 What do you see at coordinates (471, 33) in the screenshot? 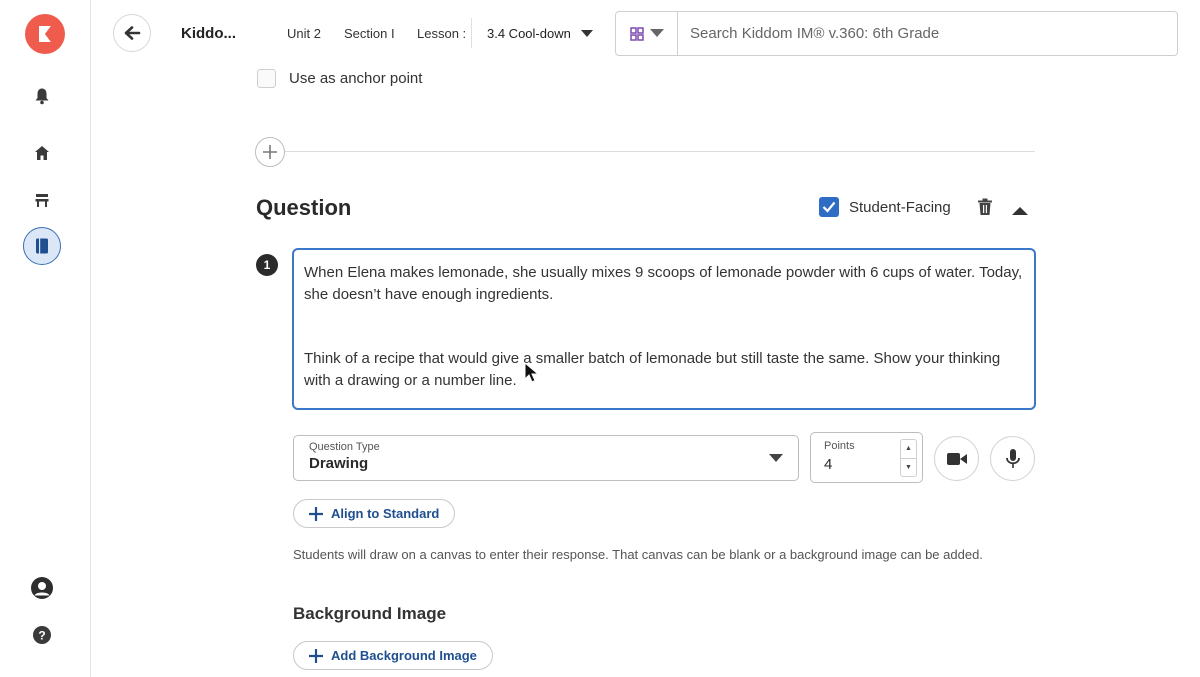
I see `breadcrumb-divider` at bounding box center [471, 33].